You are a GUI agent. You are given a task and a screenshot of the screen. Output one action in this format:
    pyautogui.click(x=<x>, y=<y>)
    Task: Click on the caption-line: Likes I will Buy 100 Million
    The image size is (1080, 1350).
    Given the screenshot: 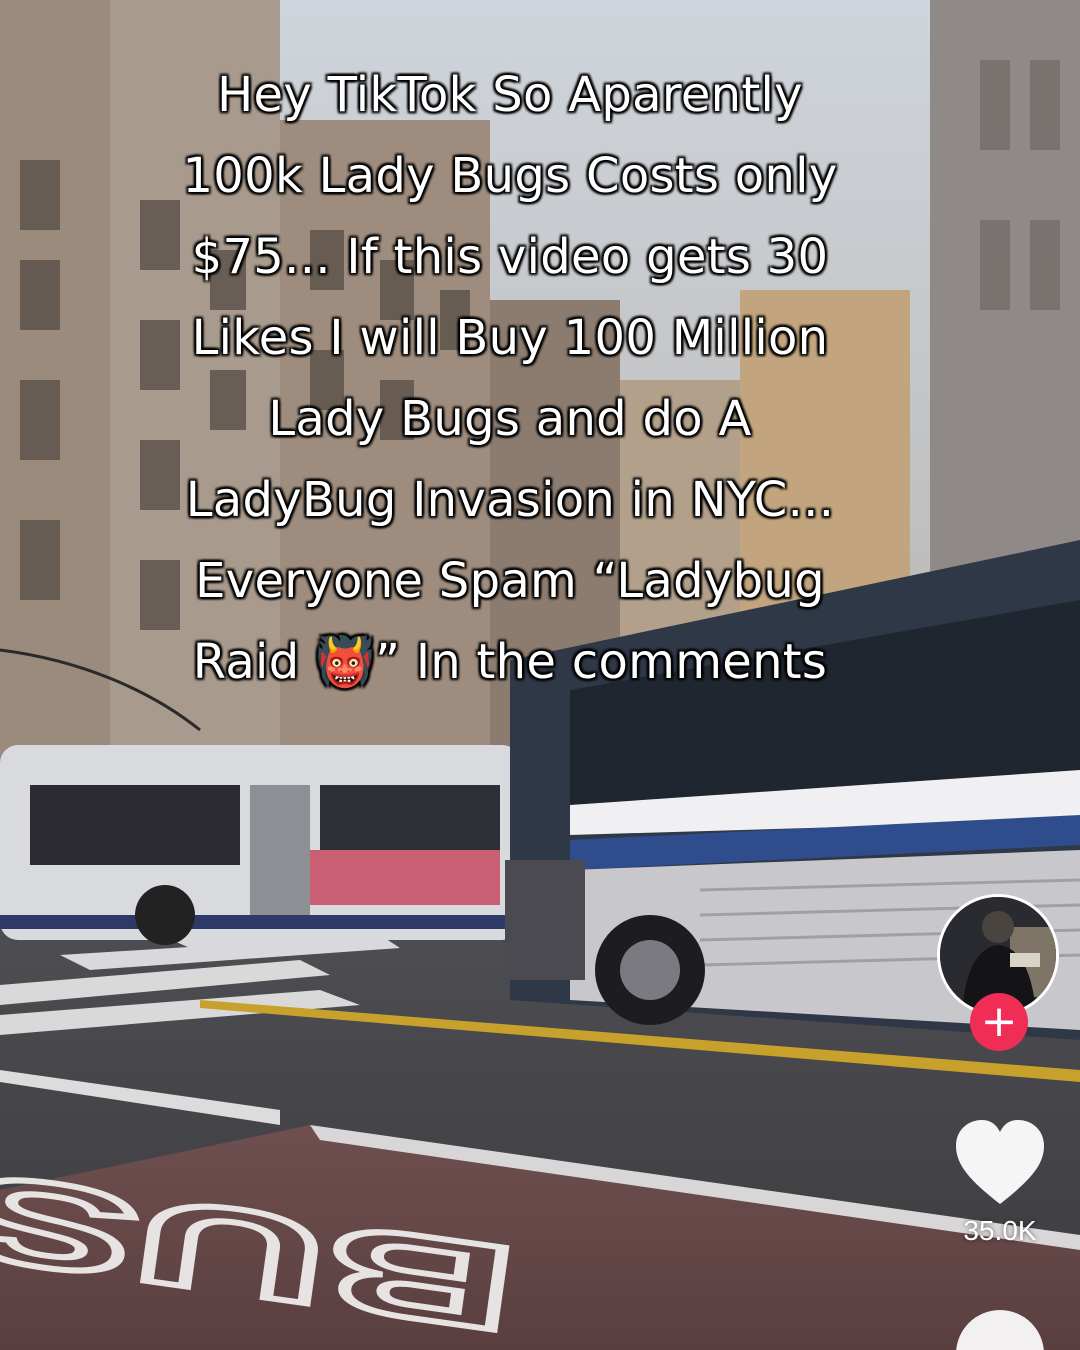 What is the action you would take?
    pyautogui.click(x=510, y=338)
    